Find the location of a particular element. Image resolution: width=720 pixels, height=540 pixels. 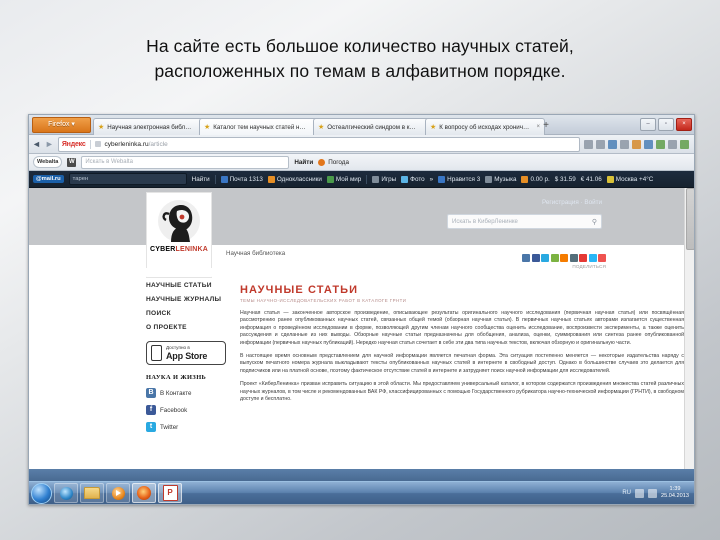

social-link-twitter: t Twitter is located at coordinates (191, 427).